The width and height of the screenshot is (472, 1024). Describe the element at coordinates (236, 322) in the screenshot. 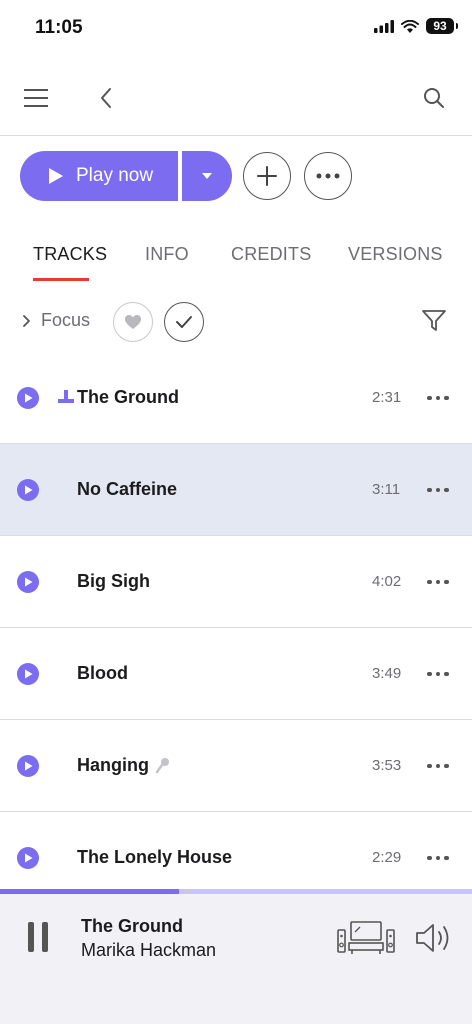

I see `focus-row: Focus` at that location.